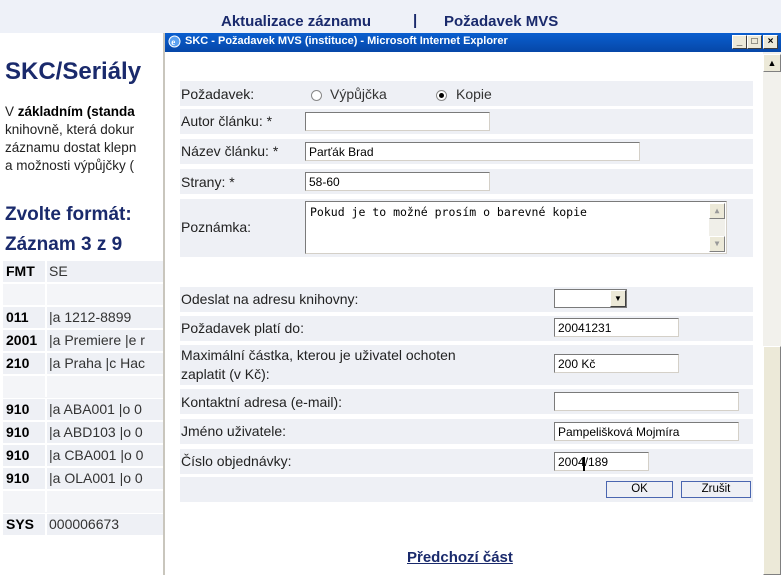 This screenshot has width=781, height=575. What do you see at coordinates (646, 401) in the screenshot?
I see `contact-email-input` at bounding box center [646, 401].